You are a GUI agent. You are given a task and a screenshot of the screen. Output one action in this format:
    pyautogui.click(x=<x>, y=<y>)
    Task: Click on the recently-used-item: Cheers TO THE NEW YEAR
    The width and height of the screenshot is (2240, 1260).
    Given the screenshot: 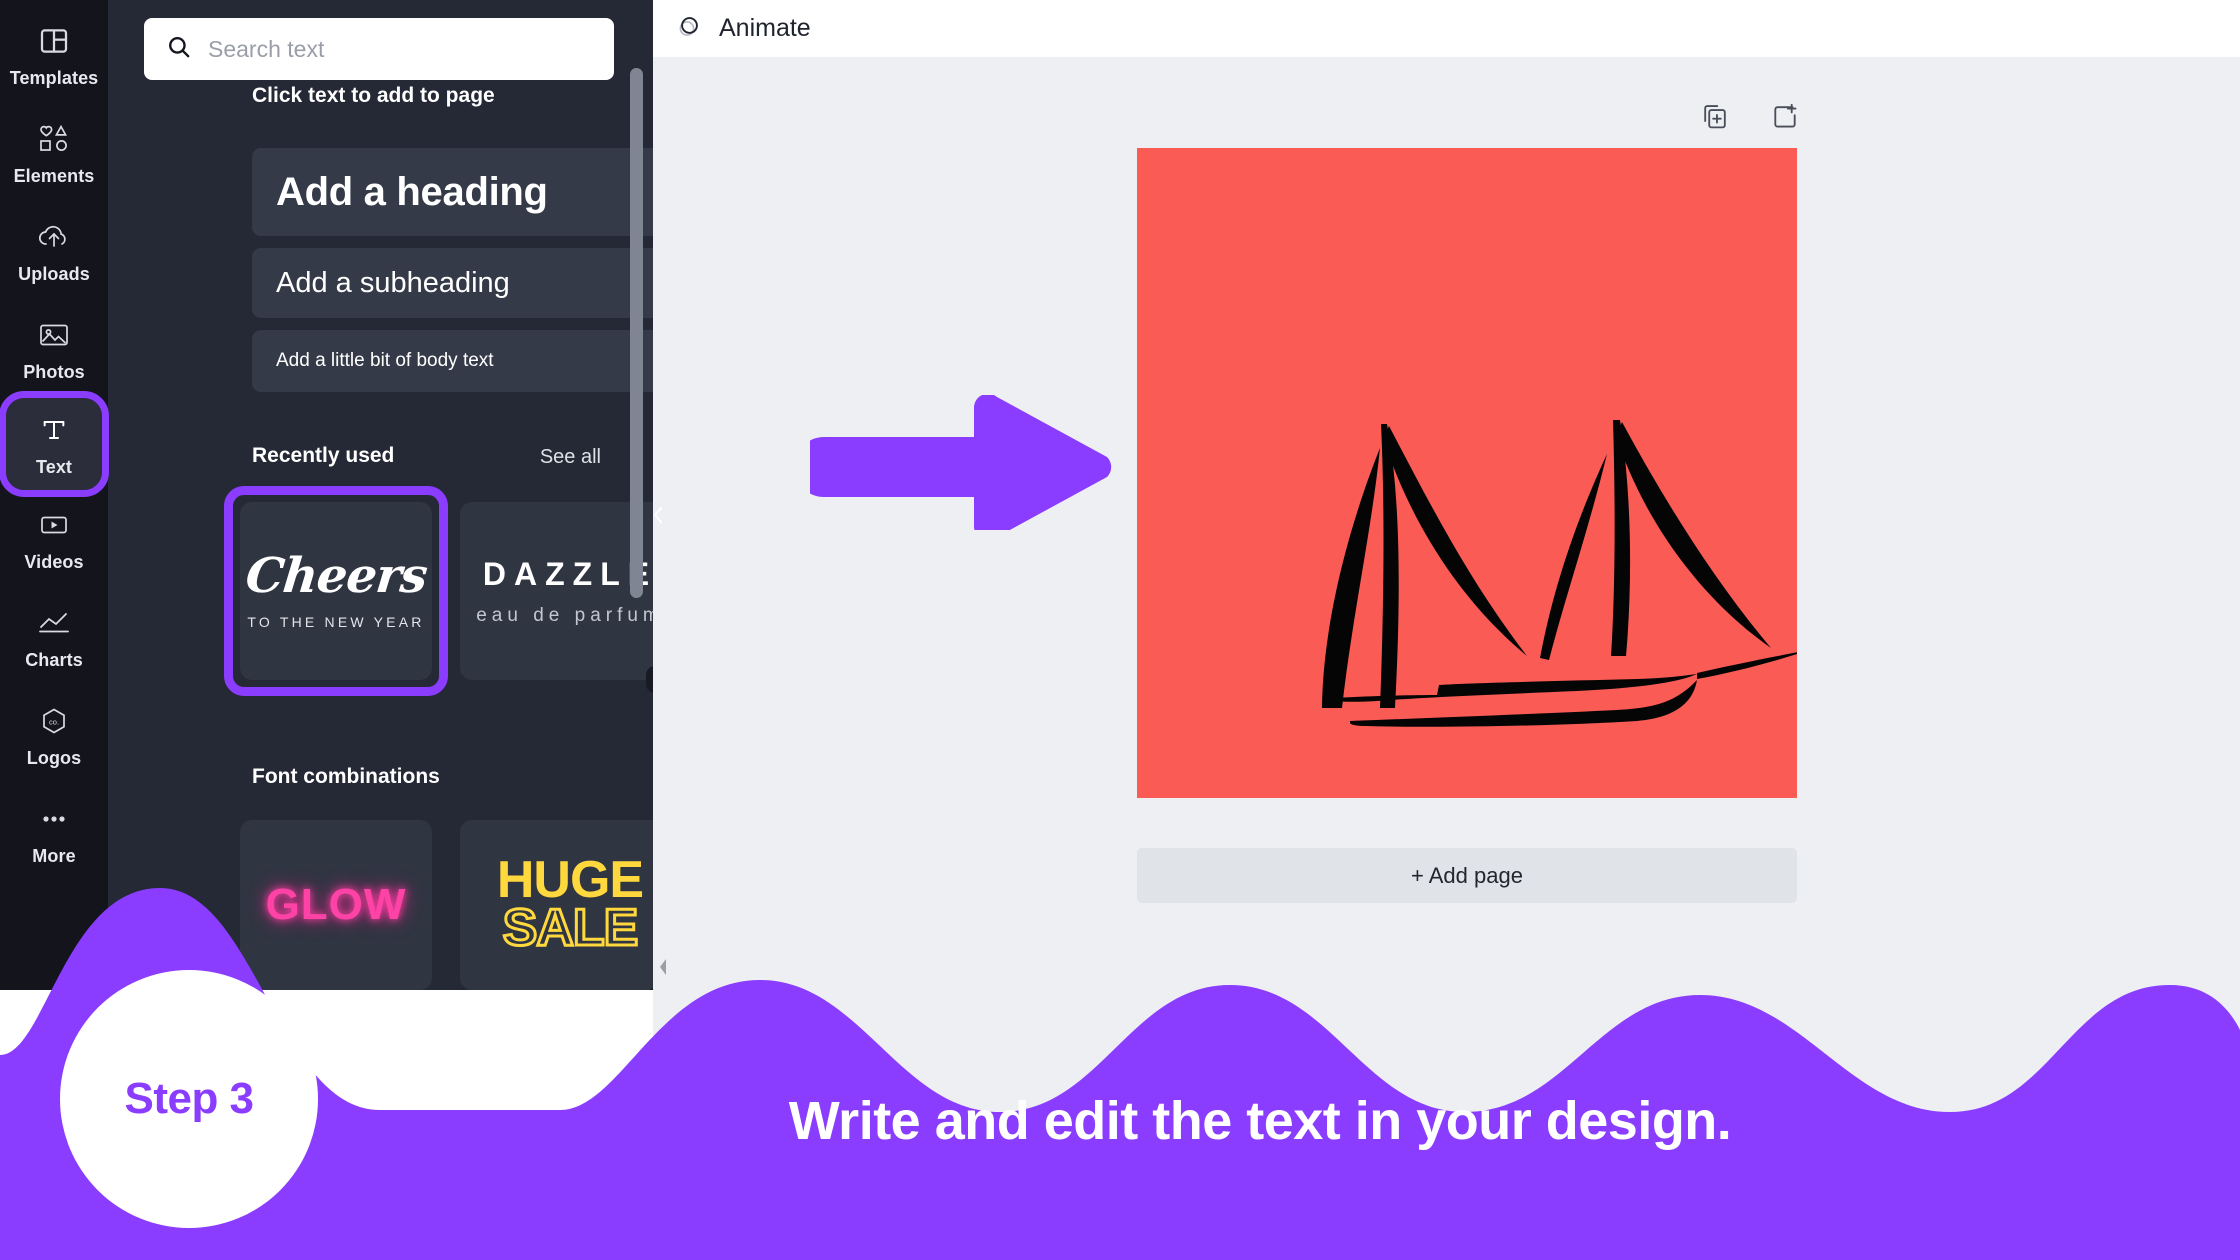 What is the action you would take?
    pyautogui.click(x=336, y=591)
    